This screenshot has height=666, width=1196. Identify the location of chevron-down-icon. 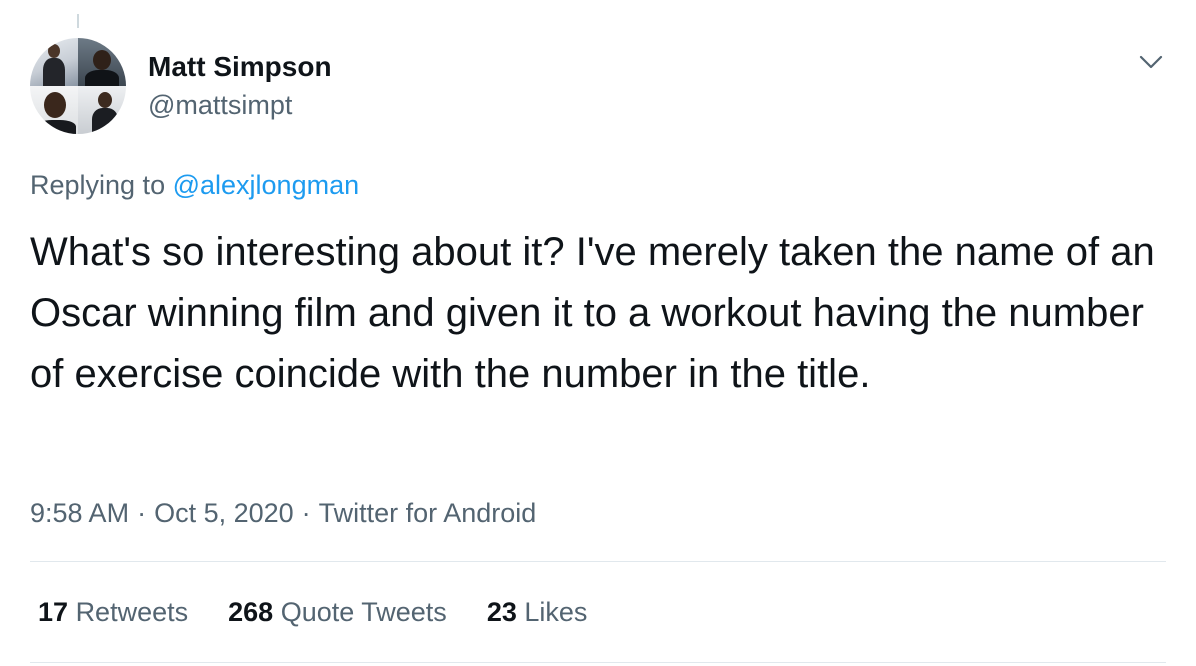
(1151, 62).